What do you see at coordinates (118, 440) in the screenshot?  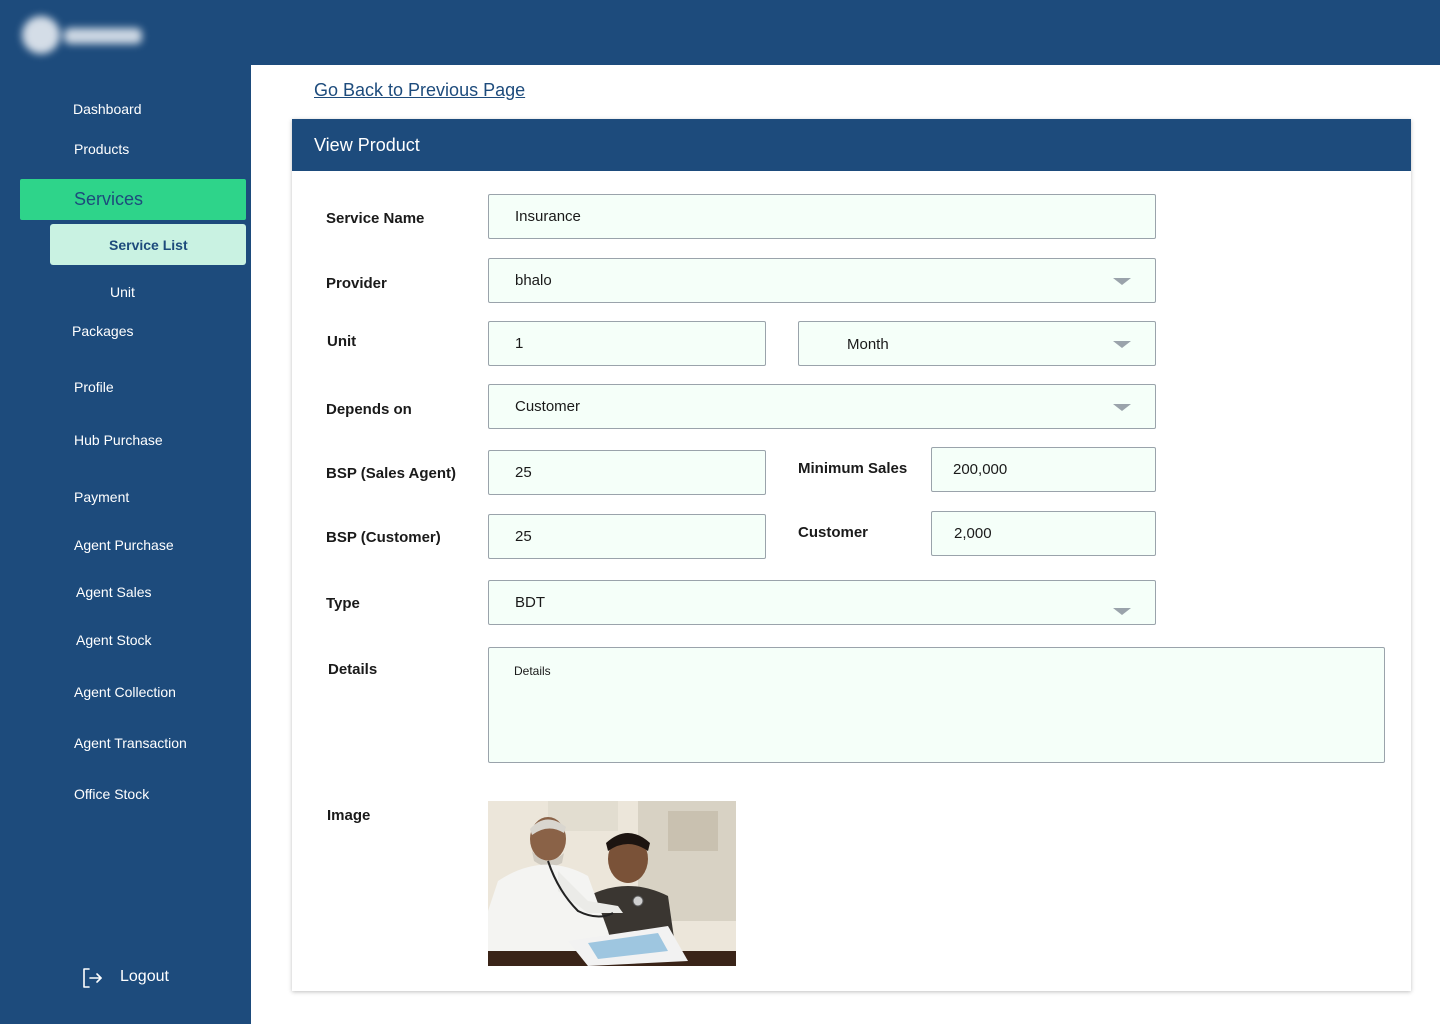 I see `sidebar-item-hub-purchase: Hub Purchase` at bounding box center [118, 440].